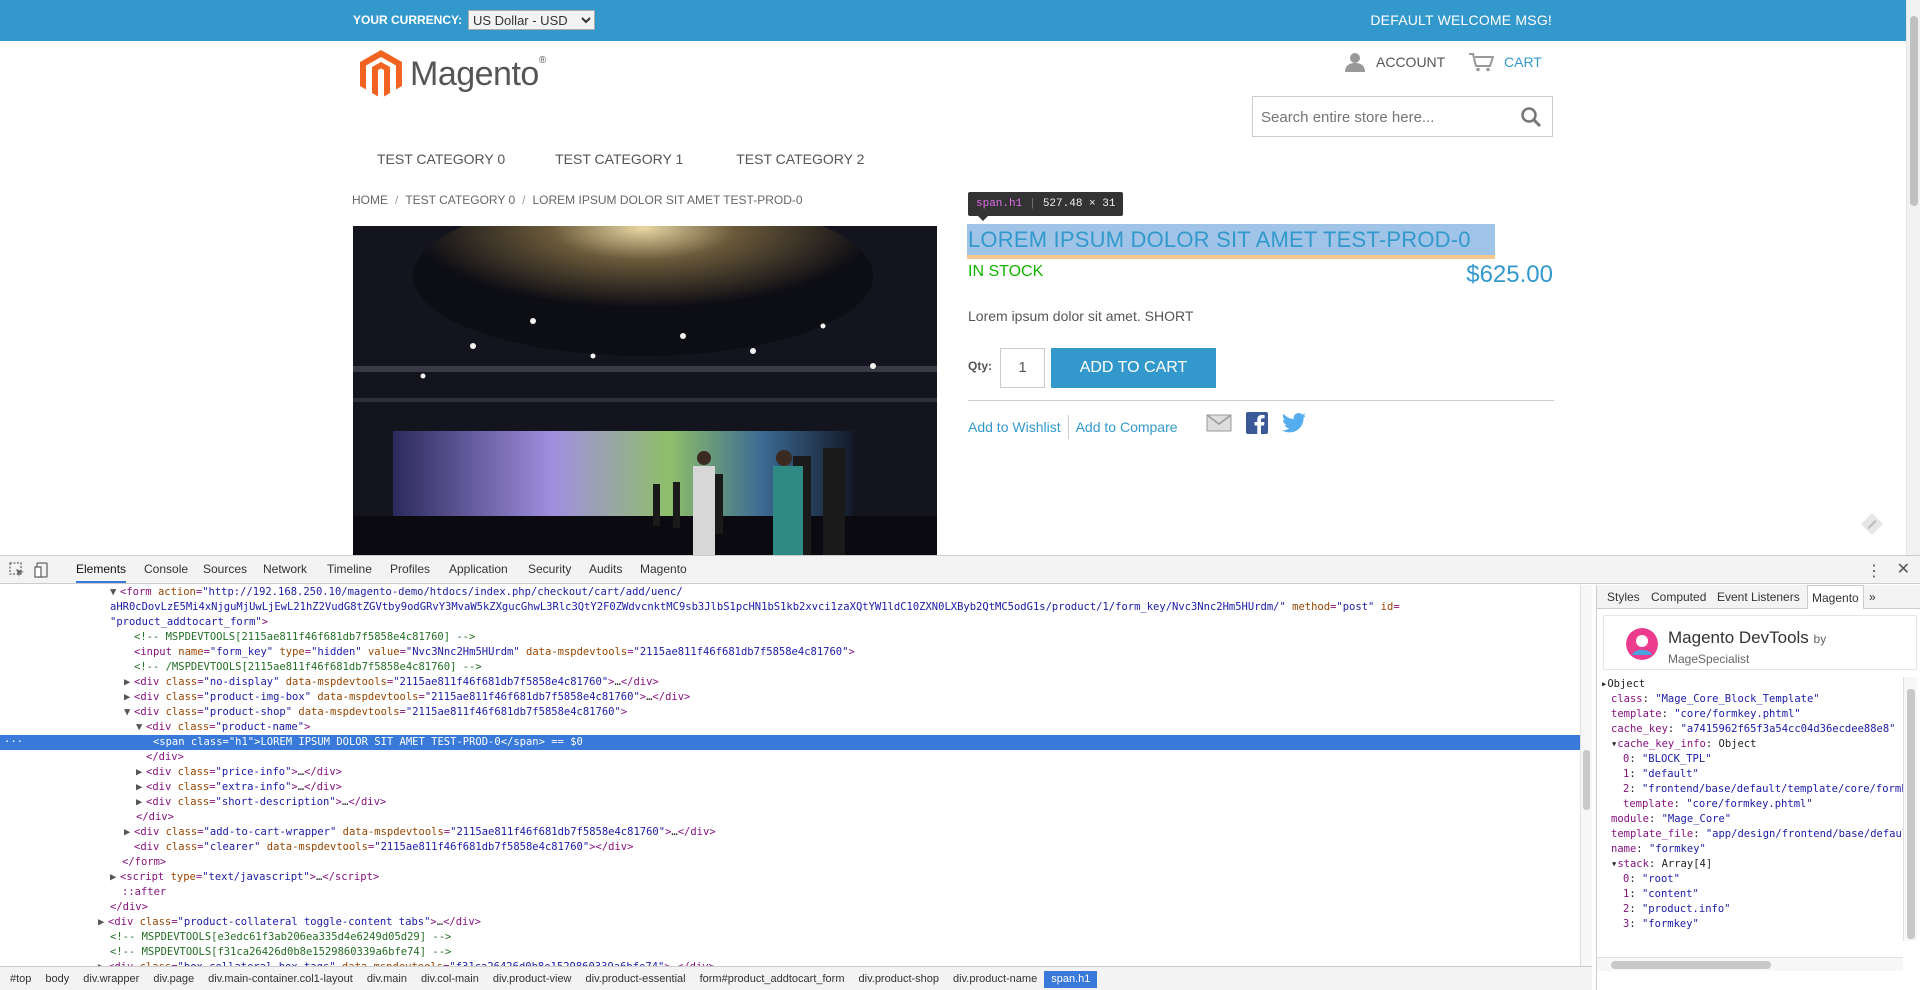 The height and width of the screenshot is (990, 1920). What do you see at coordinates (1872, 597) in the screenshot?
I see `more-tabs-icon: »` at bounding box center [1872, 597].